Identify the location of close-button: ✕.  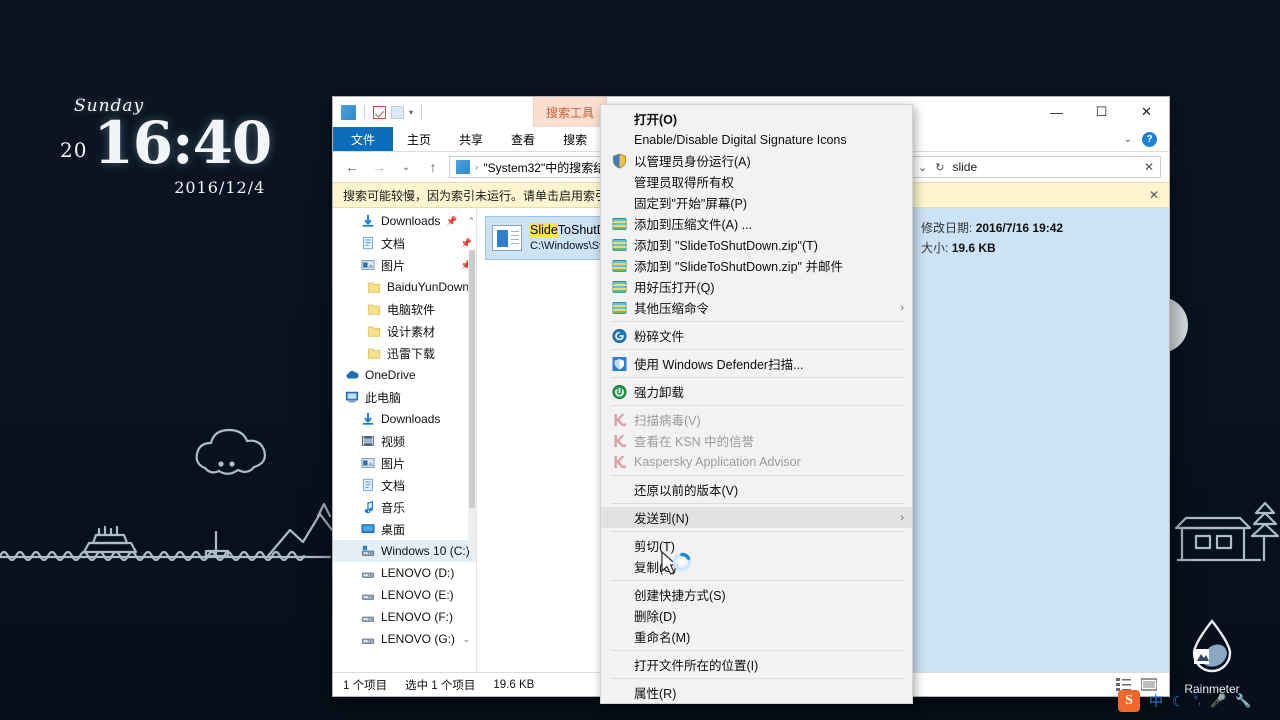
(1146, 112).